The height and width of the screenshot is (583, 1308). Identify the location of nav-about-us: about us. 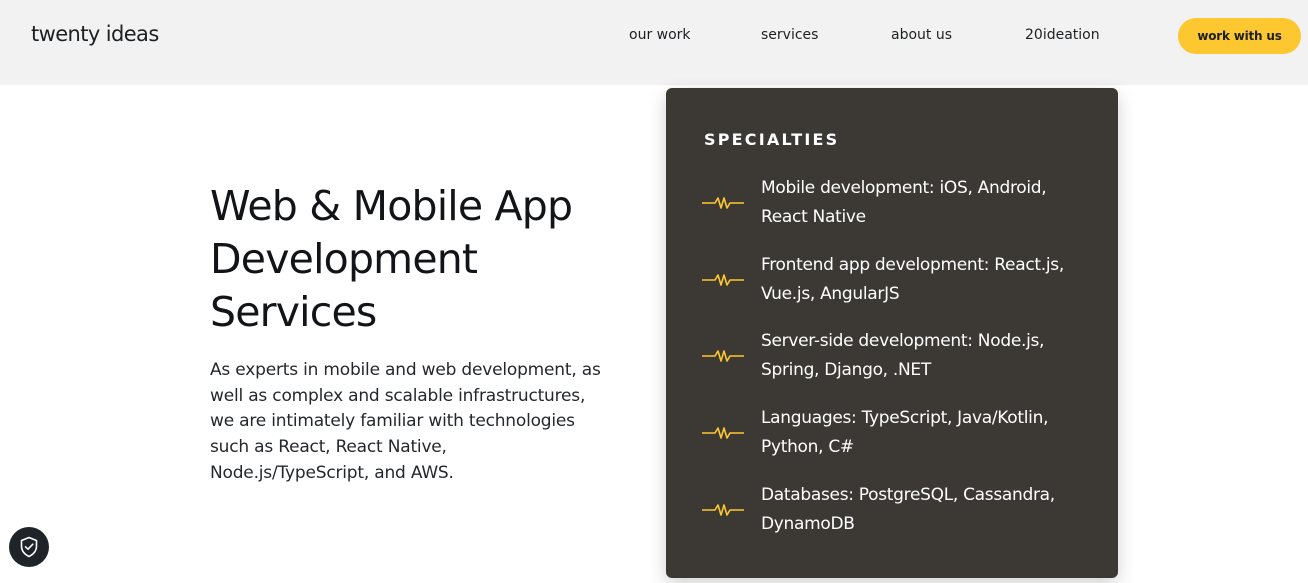
(921, 35).